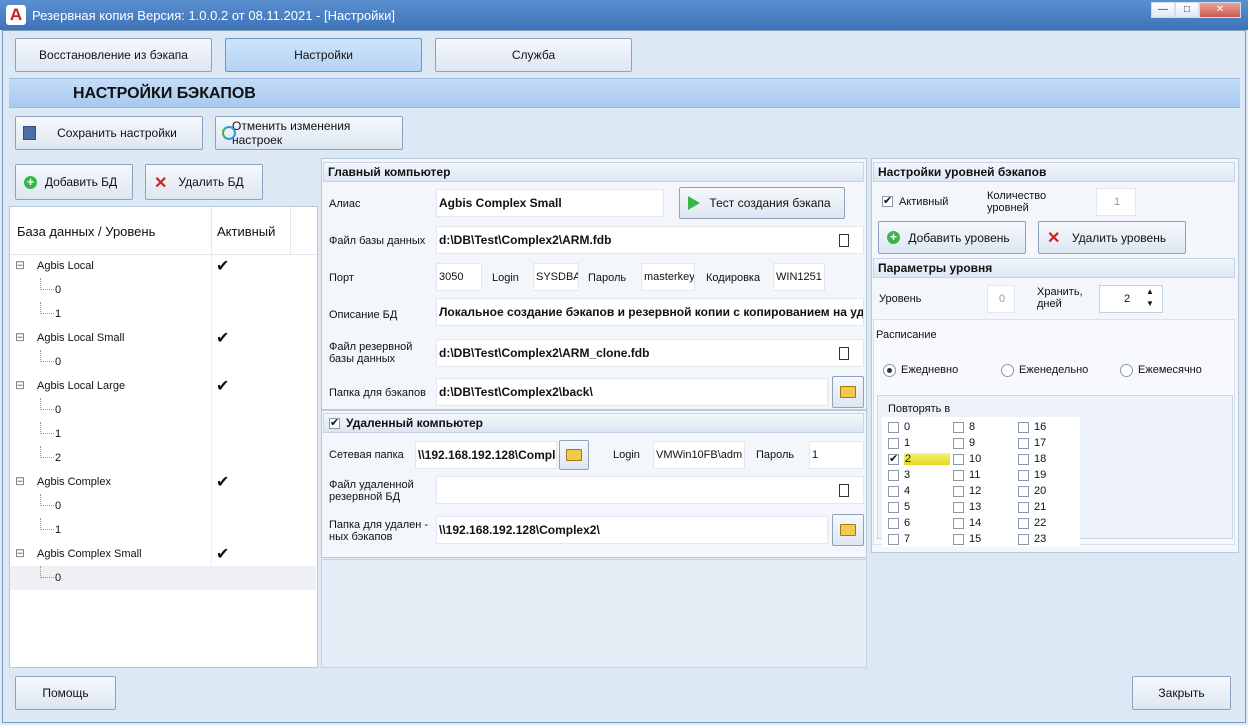 The height and width of the screenshot is (725, 1248). I want to click on port-field: 3050, so click(459, 277).